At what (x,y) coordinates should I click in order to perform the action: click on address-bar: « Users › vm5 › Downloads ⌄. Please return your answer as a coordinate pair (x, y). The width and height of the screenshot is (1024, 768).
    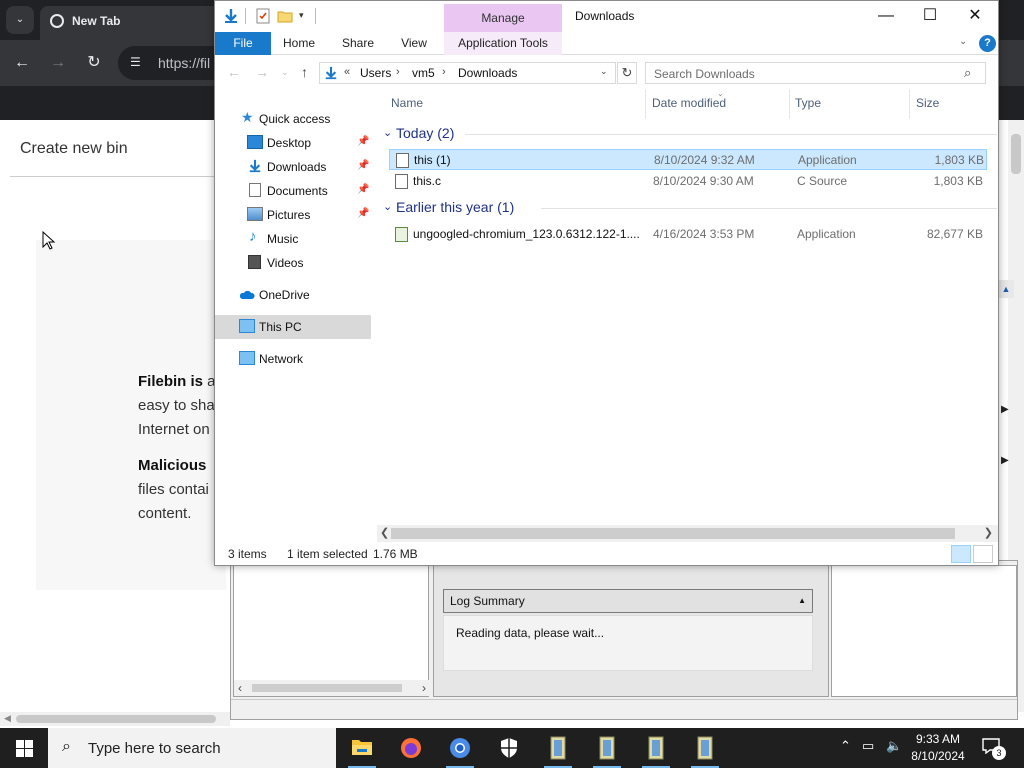
    Looking at the image, I should click on (467, 73).